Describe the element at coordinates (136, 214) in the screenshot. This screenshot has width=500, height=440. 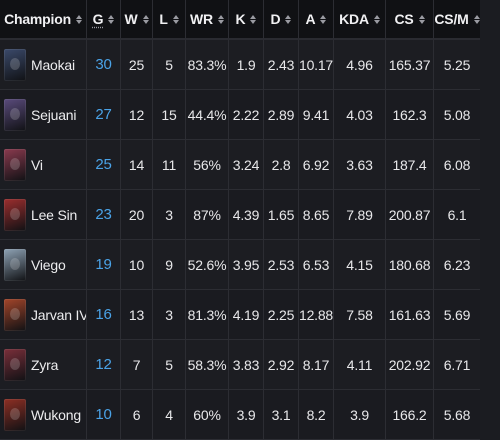
I see `wins-cell-value: 20` at that location.